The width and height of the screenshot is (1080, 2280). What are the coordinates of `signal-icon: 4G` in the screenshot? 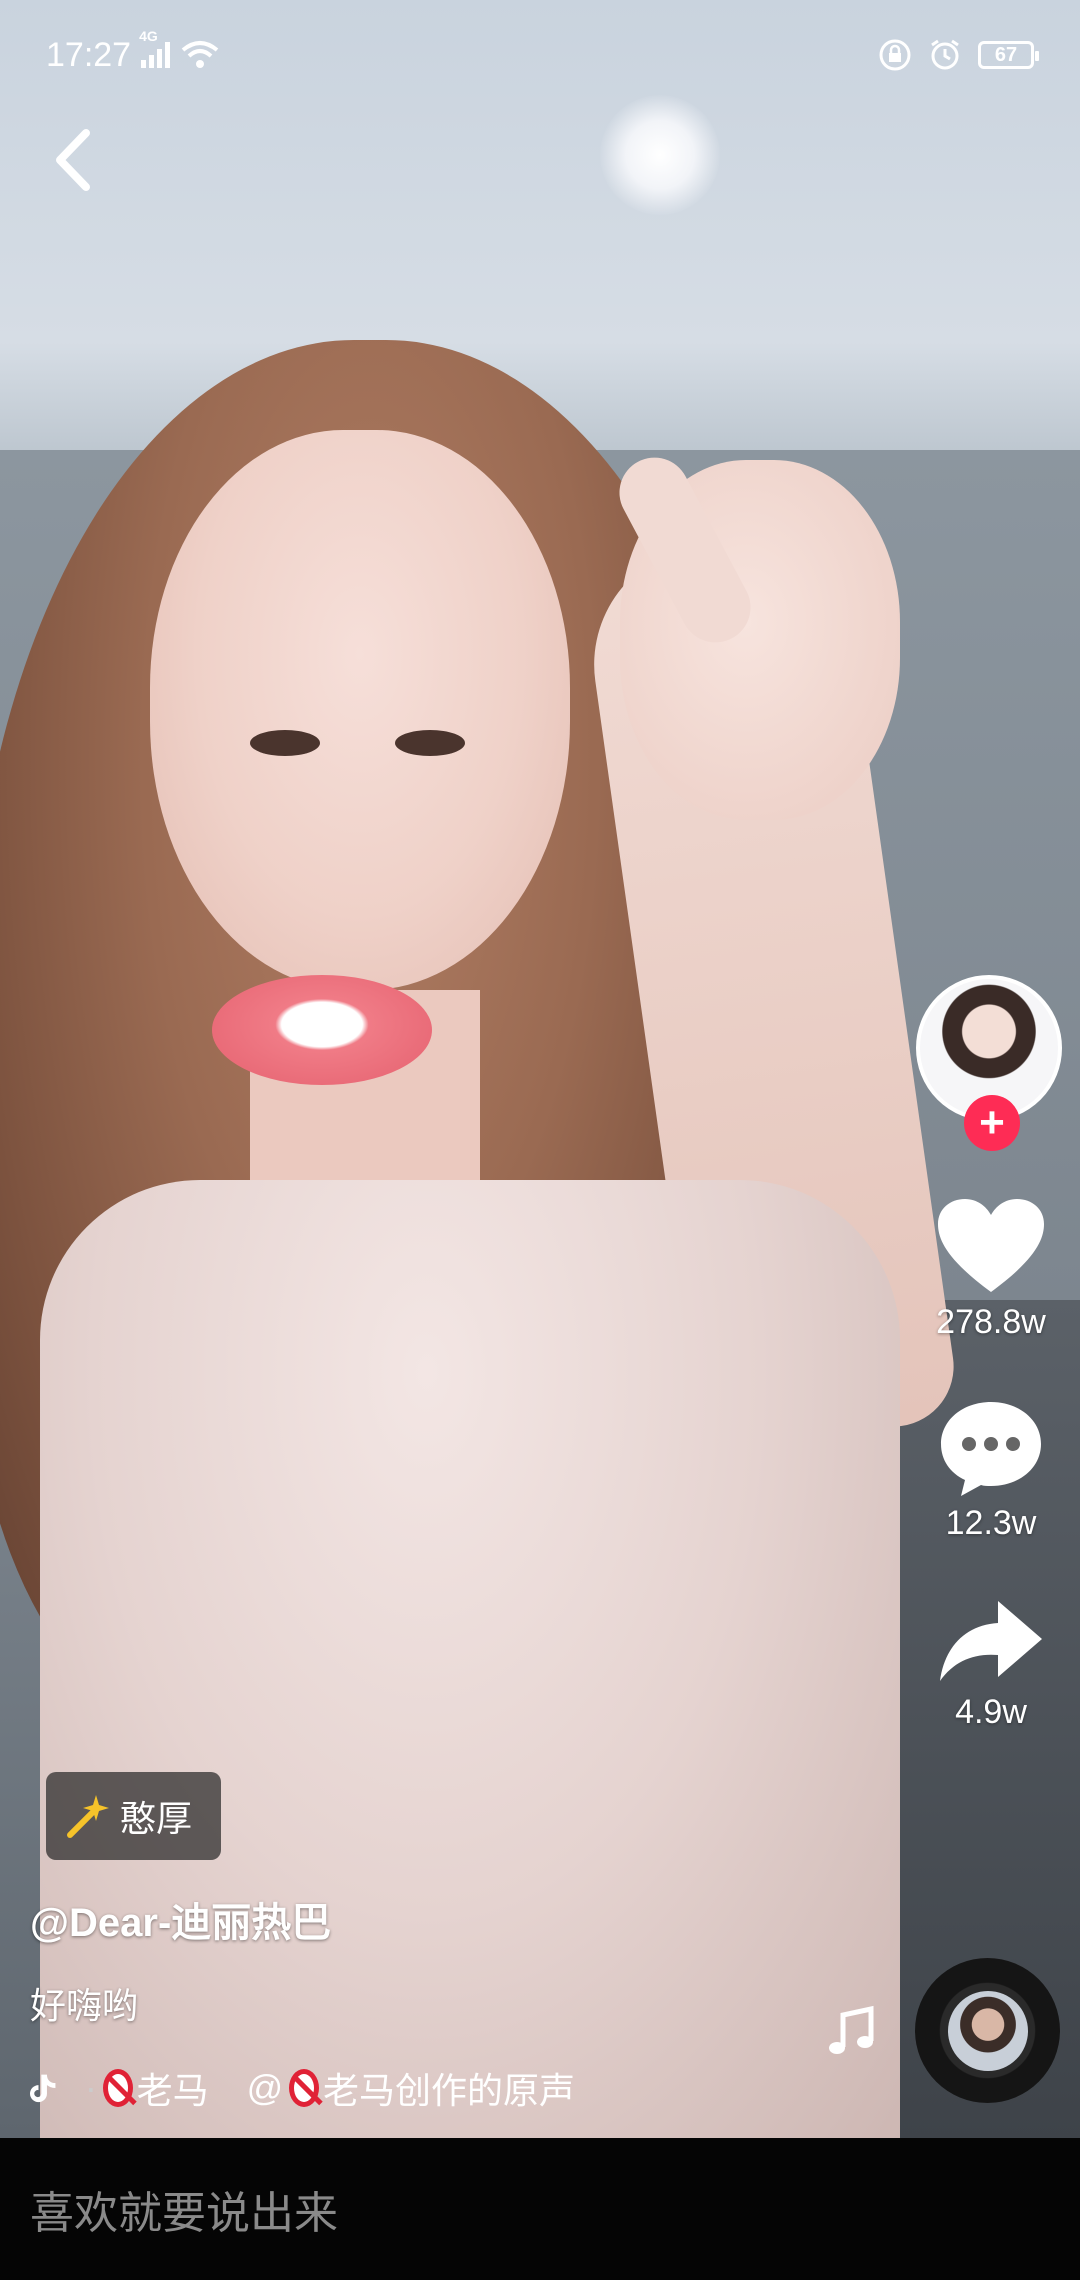 It's located at (156, 49).